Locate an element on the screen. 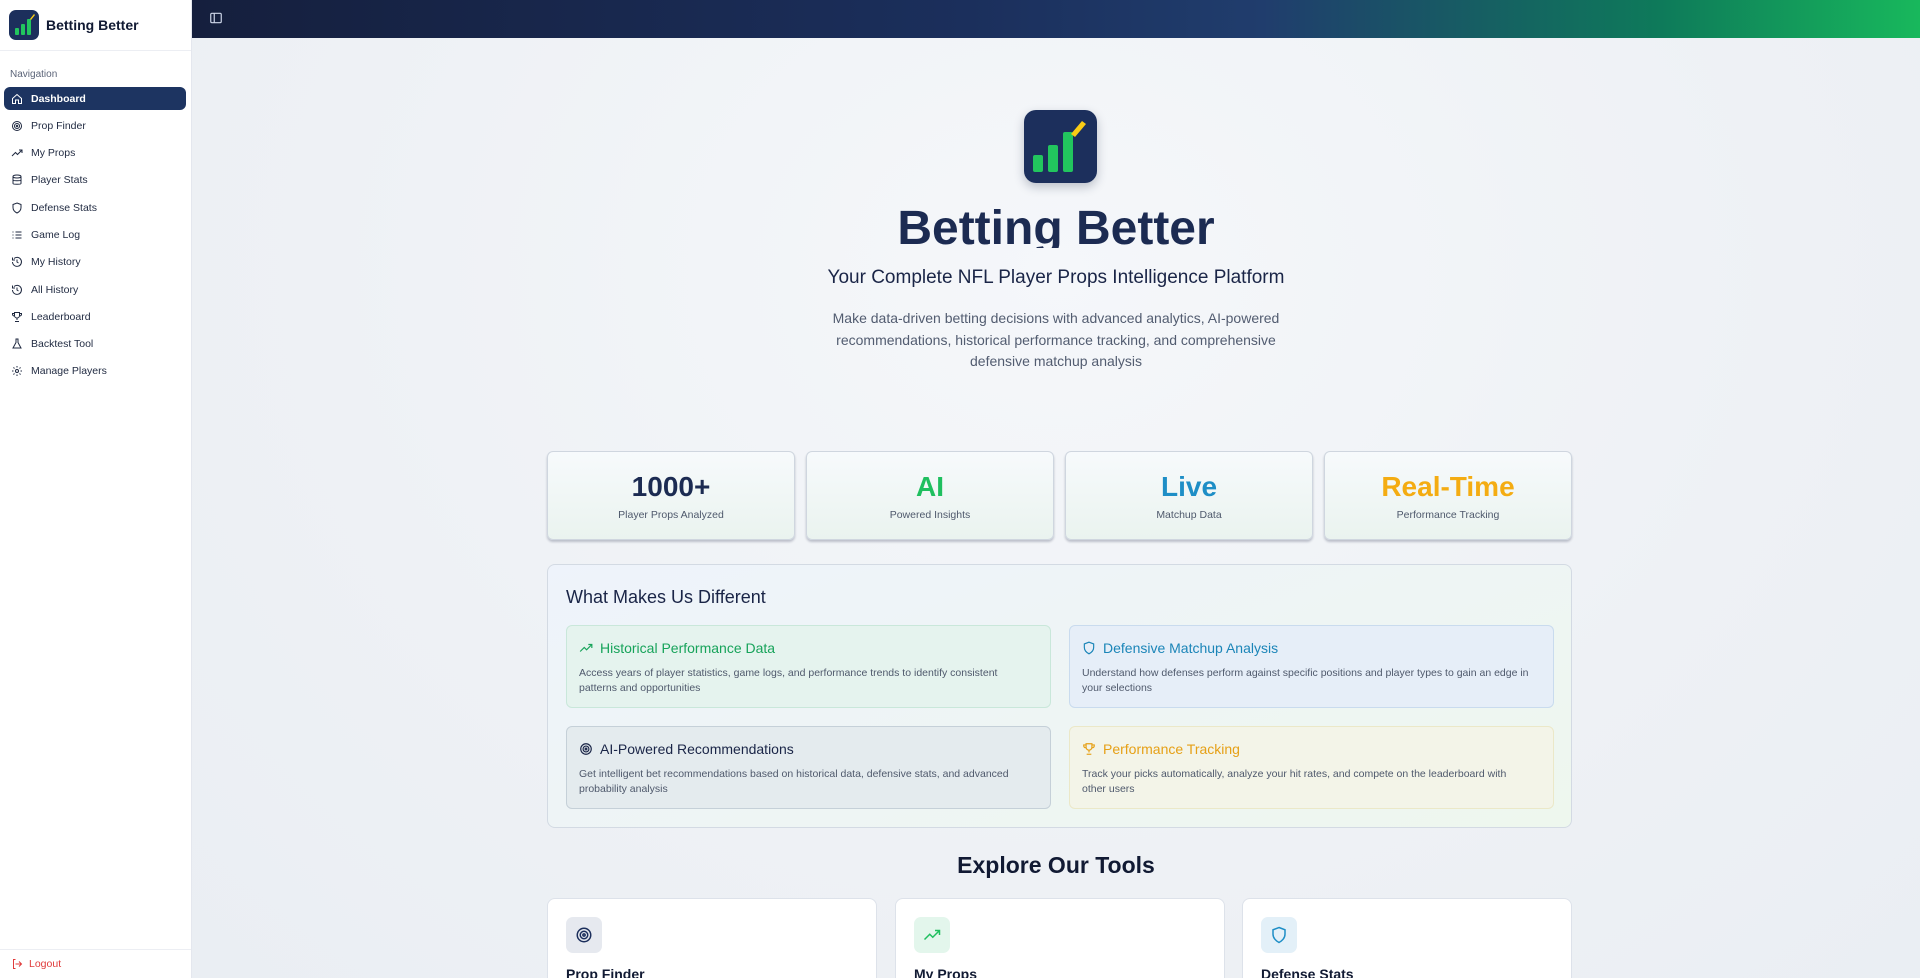  sidebar-item-my-props: My Props is located at coordinates (95, 153).